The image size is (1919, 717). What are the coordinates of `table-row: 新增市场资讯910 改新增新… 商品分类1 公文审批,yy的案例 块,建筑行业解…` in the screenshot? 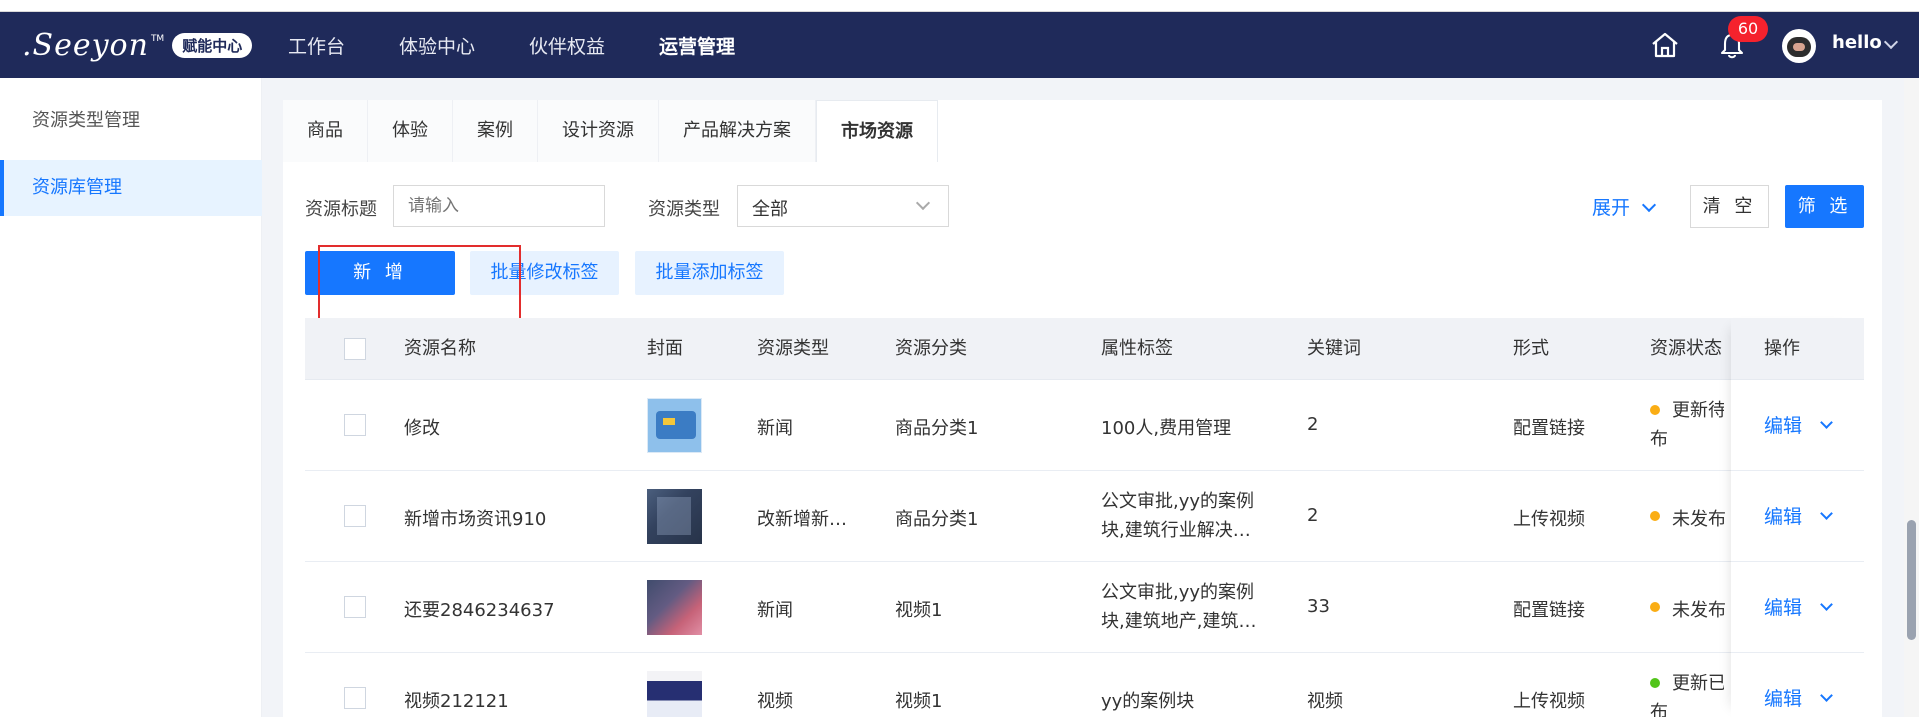 It's located at (1084, 516).